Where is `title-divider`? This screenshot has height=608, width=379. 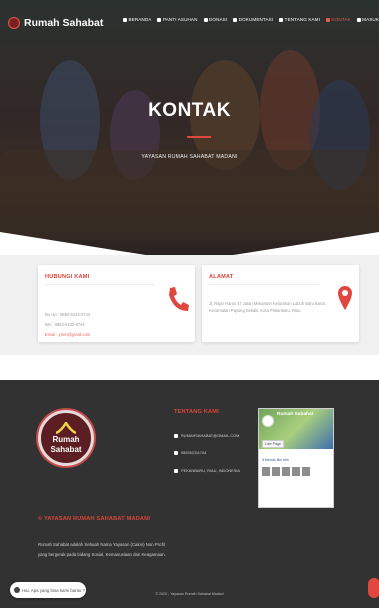
title-divider is located at coordinates (199, 137).